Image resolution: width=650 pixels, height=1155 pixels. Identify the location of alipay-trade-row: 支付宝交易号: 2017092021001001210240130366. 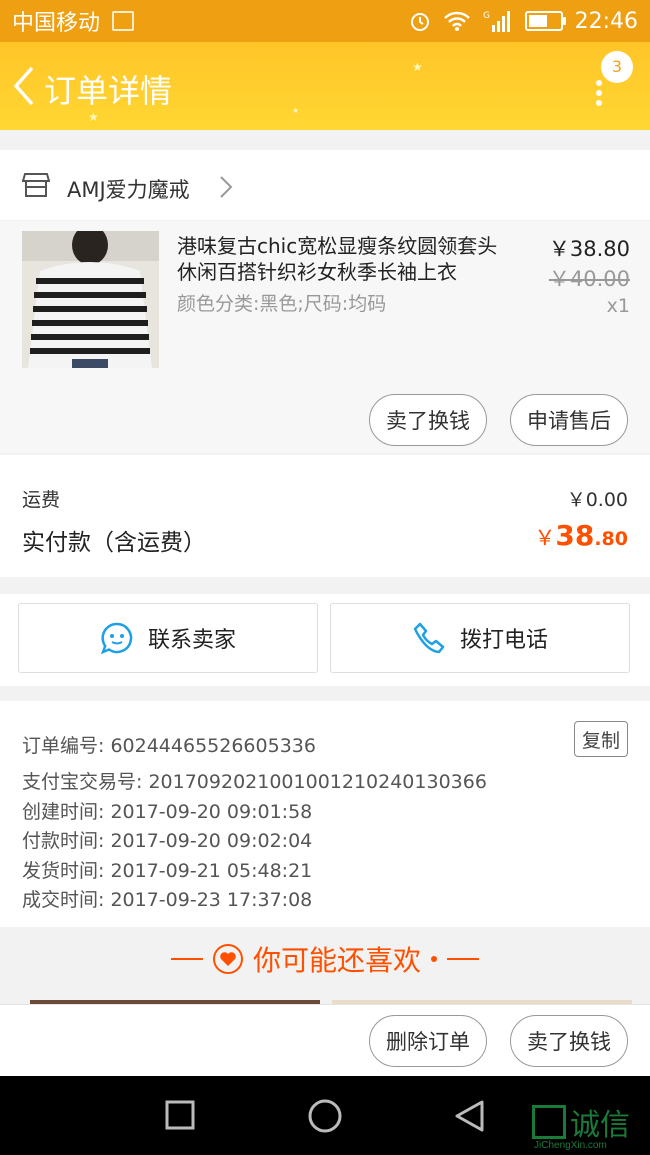
(254, 780).